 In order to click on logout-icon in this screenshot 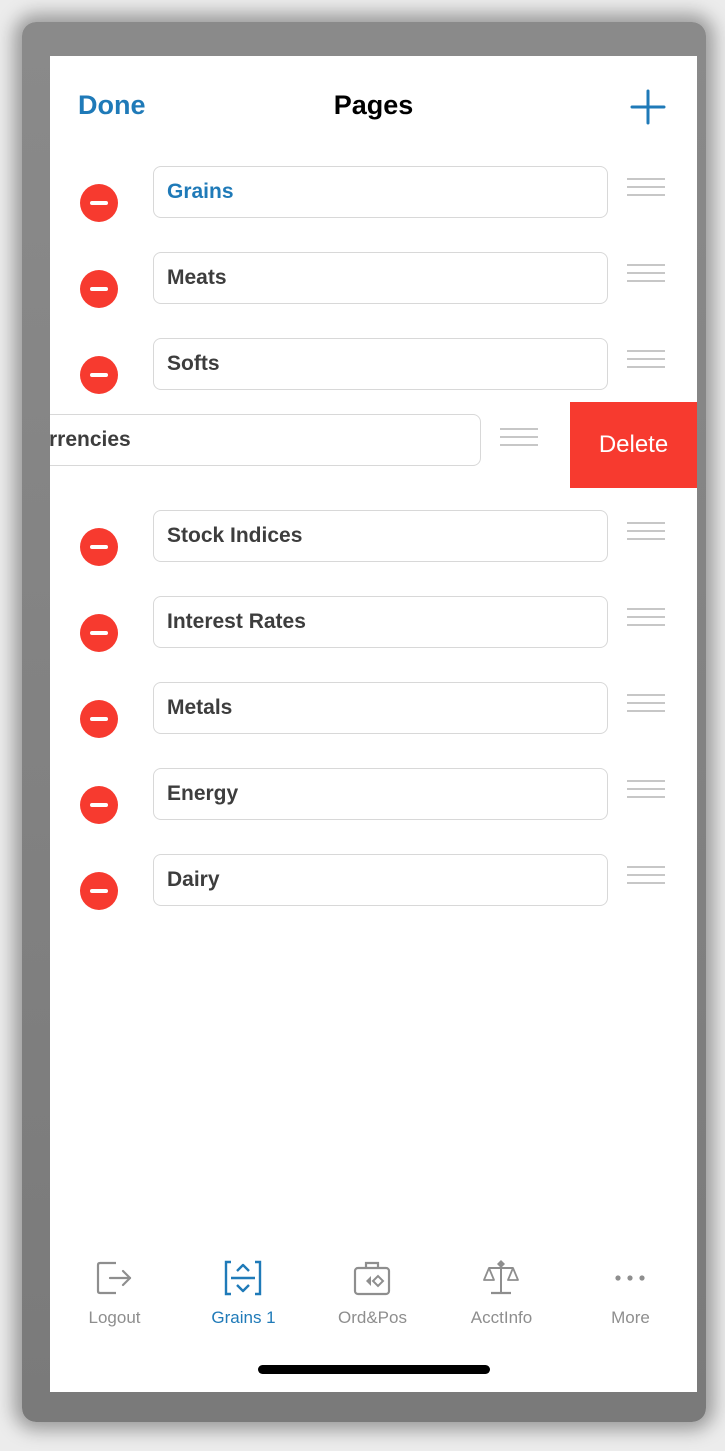, I will do `click(114, 1278)`.